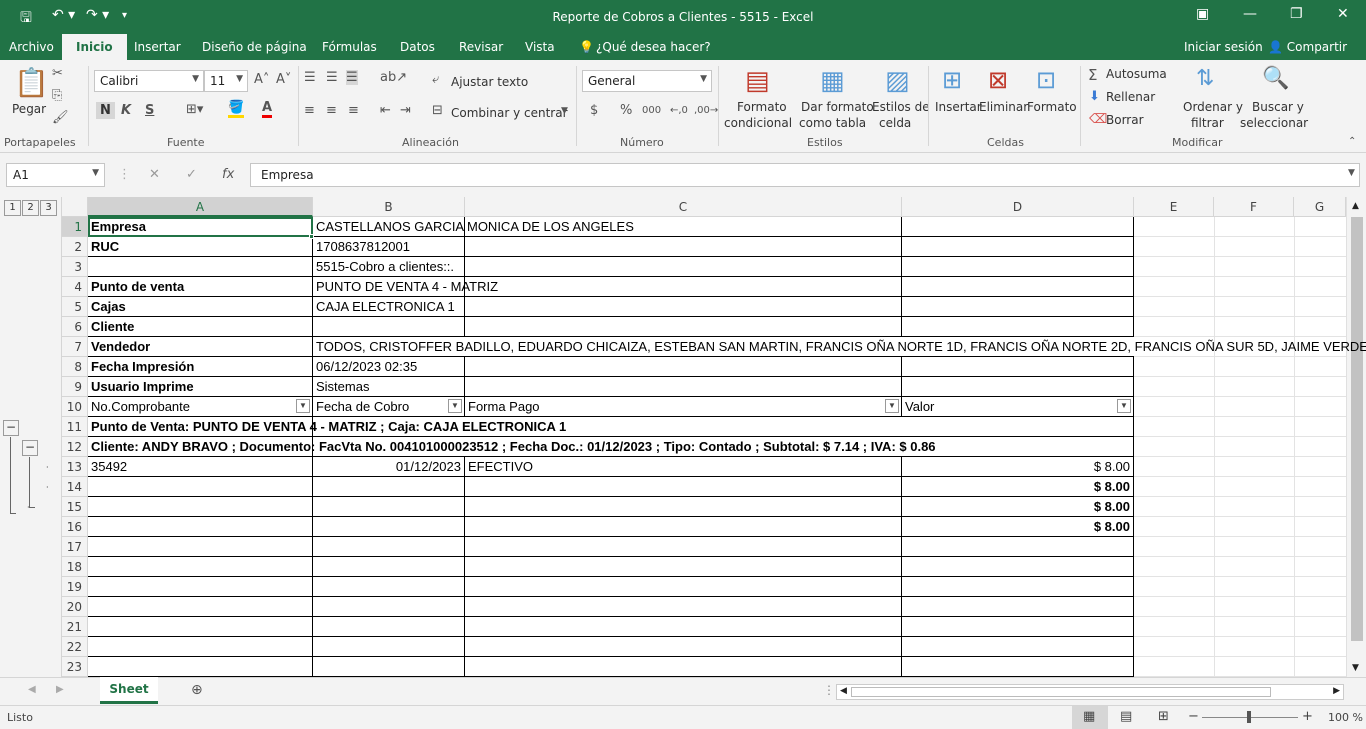 This screenshot has width=1366, height=729. What do you see at coordinates (1163, 716) in the screenshot?
I see `page-break-icon: ⊞` at bounding box center [1163, 716].